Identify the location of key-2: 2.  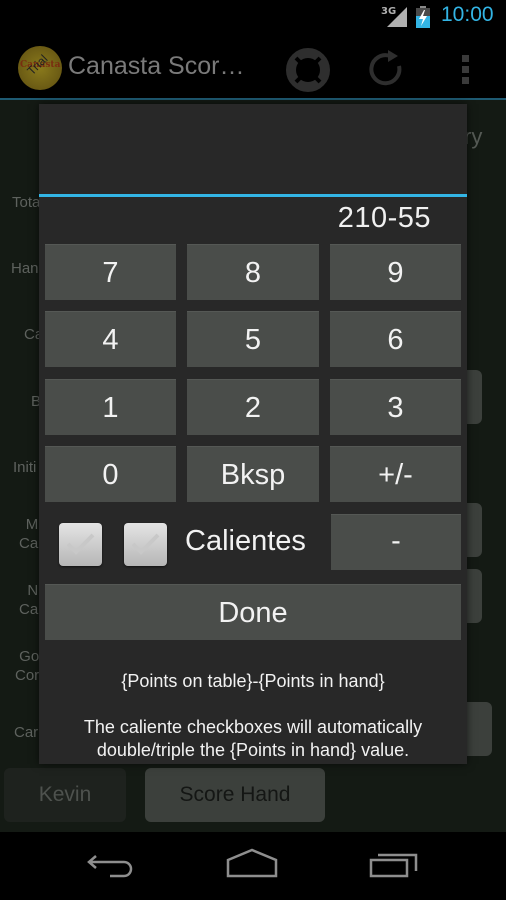
(253, 407).